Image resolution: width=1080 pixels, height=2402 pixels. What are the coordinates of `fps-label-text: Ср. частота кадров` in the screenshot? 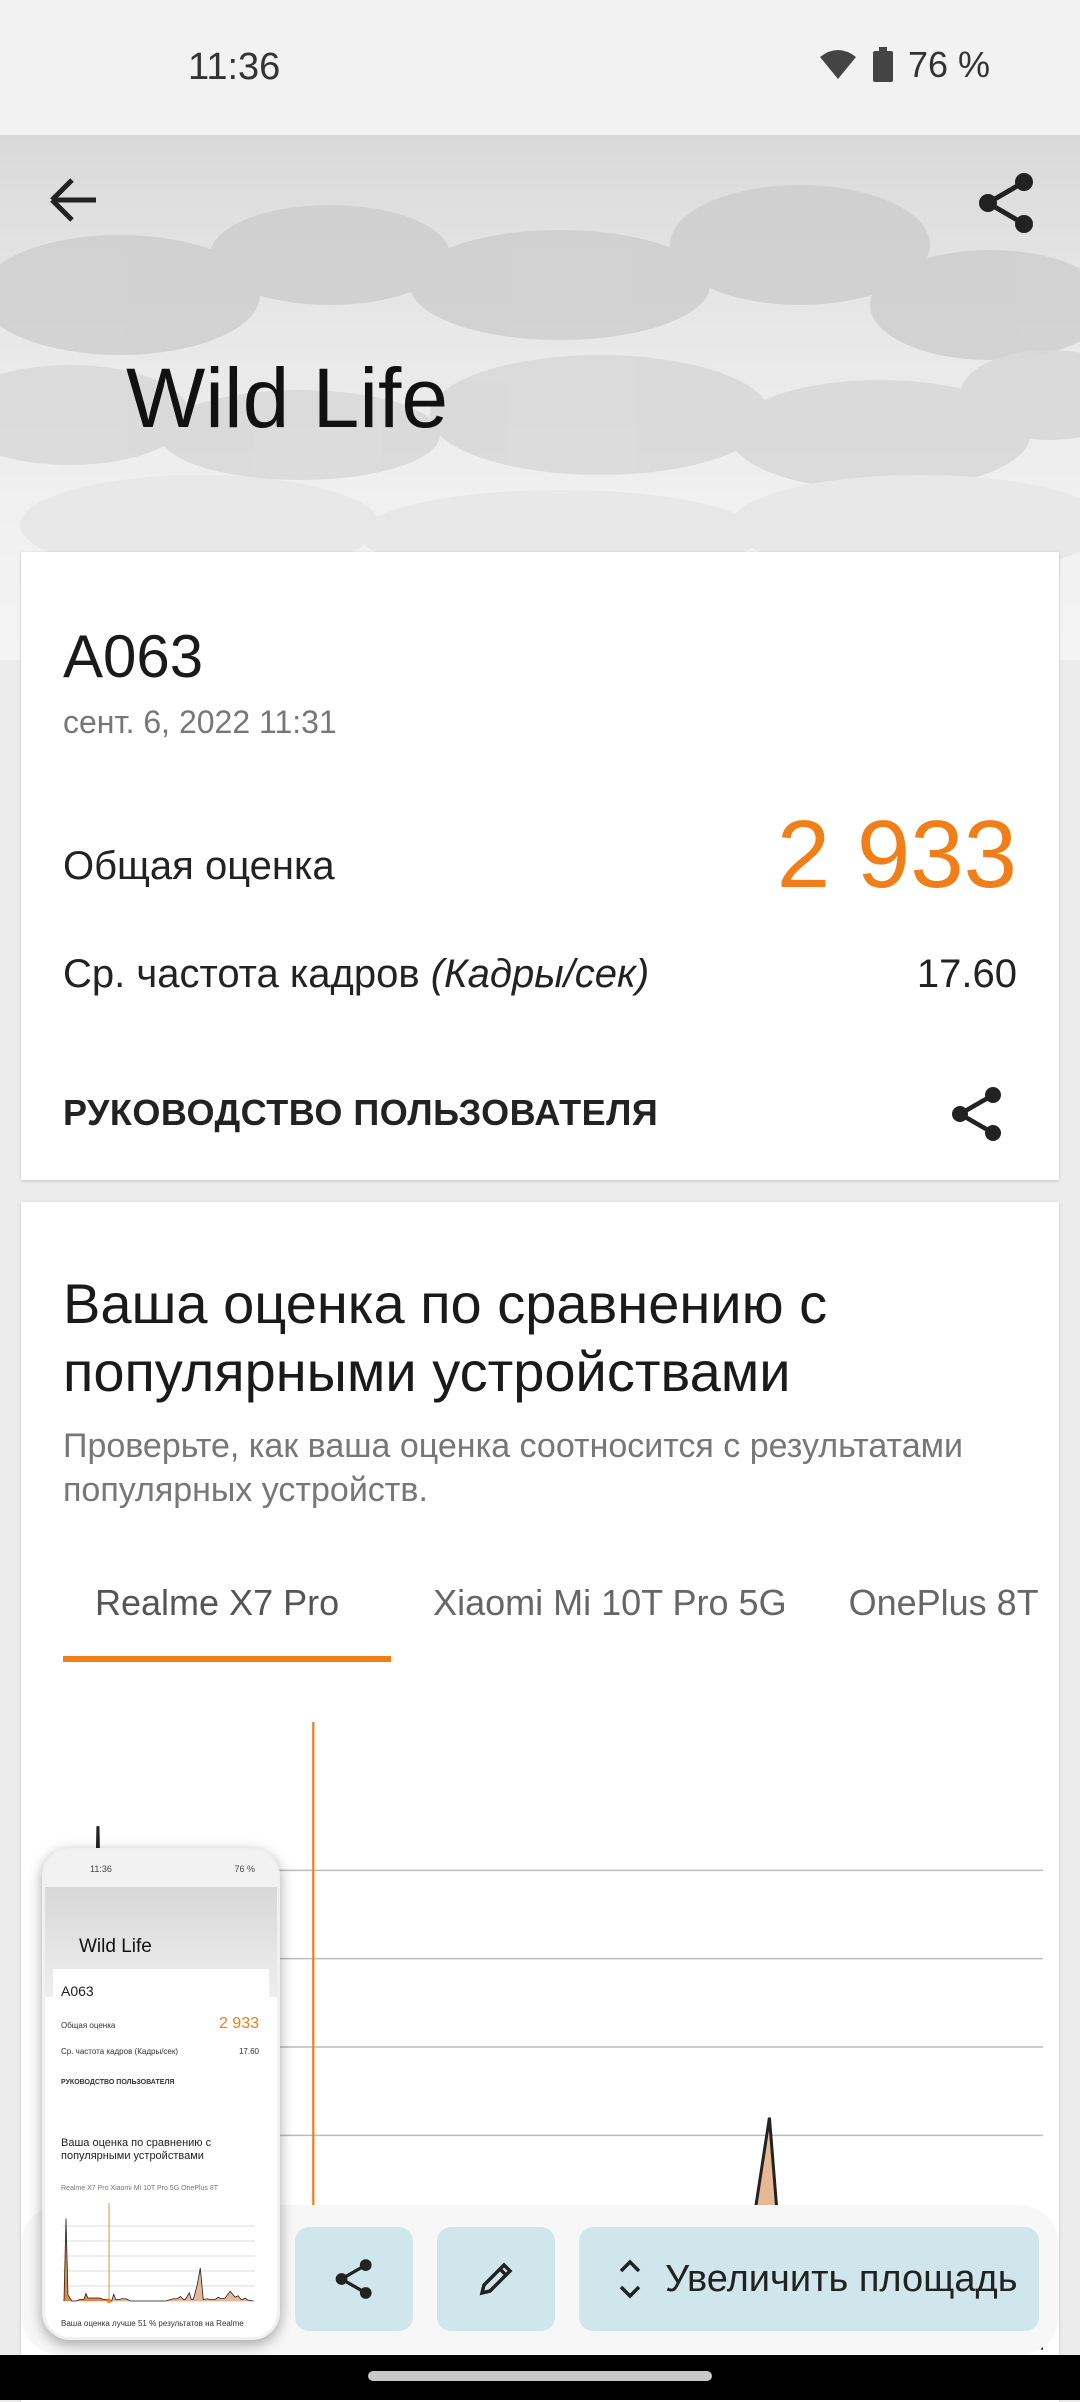 It's located at (247, 974).